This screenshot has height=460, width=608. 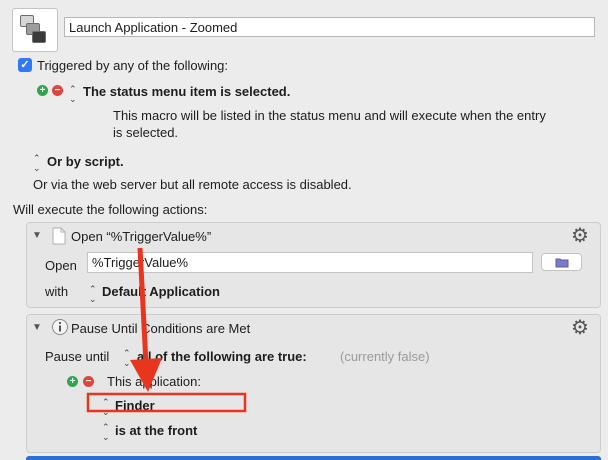 What do you see at coordinates (146, 375) in the screenshot?
I see `arrow-head` at bounding box center [146, 375].